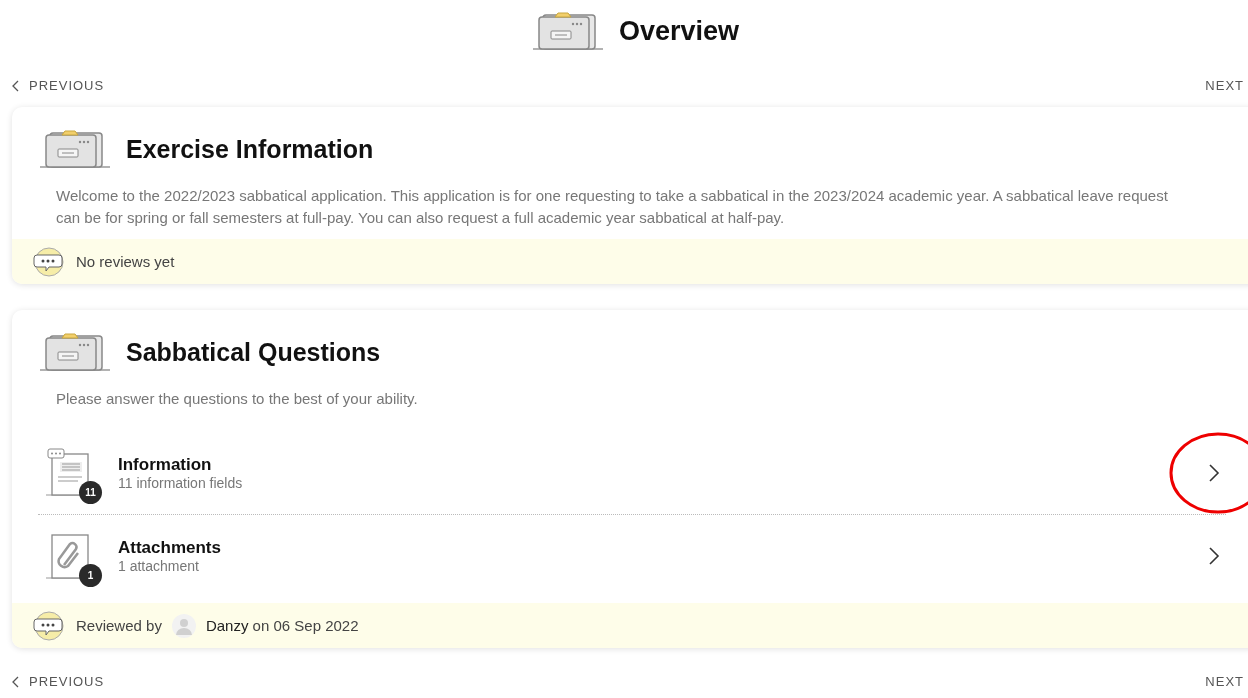 The height and width of the screenshot is (698, 1248). Describe the element at coordinates (165, 465) in the screenshot. I see `item-title: Information` at that location.